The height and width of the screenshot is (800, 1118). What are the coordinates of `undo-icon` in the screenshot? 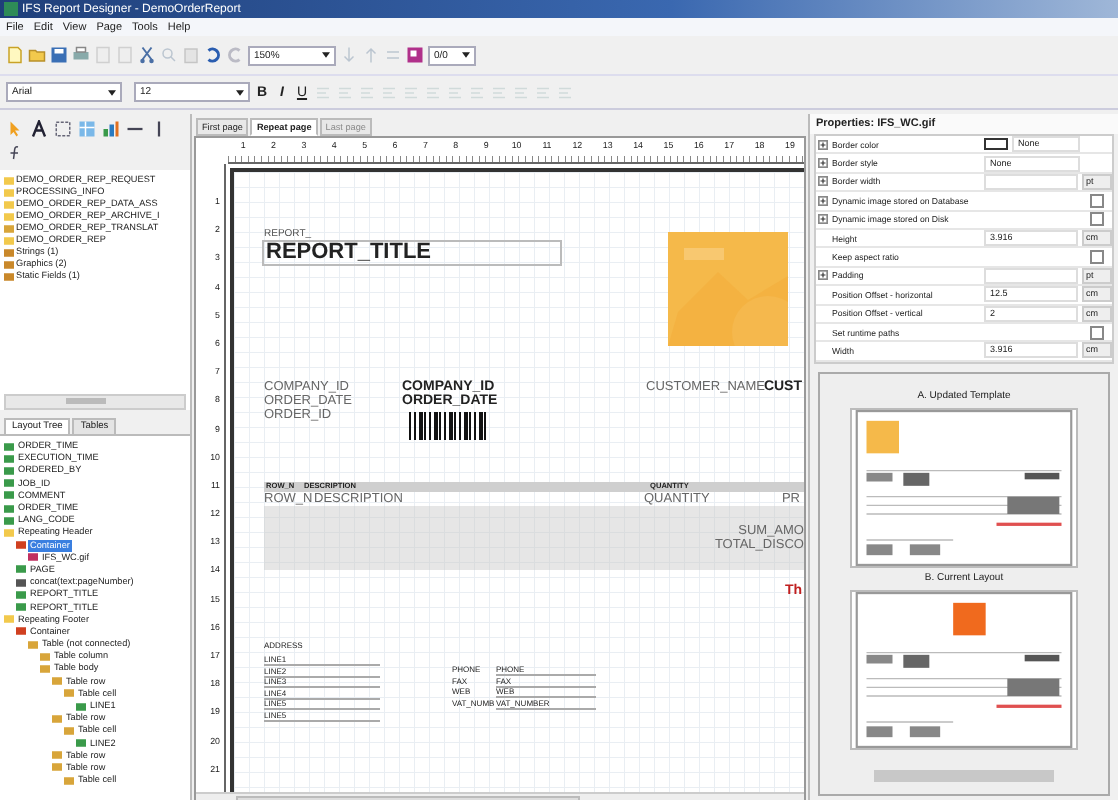 It's located at (213, 55).